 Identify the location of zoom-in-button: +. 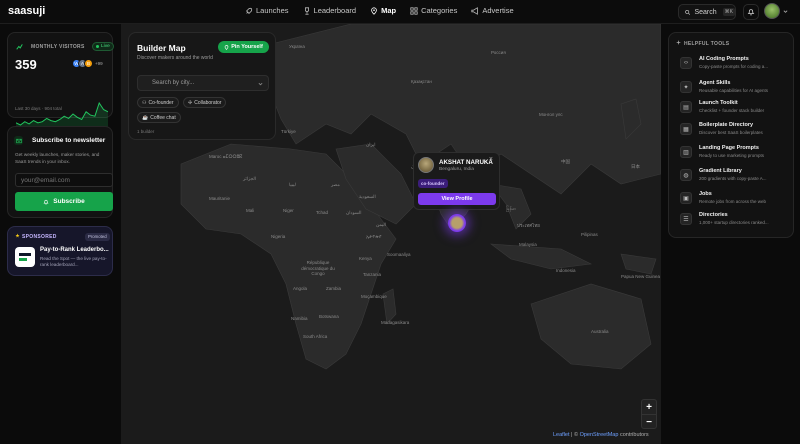
(649, 407).